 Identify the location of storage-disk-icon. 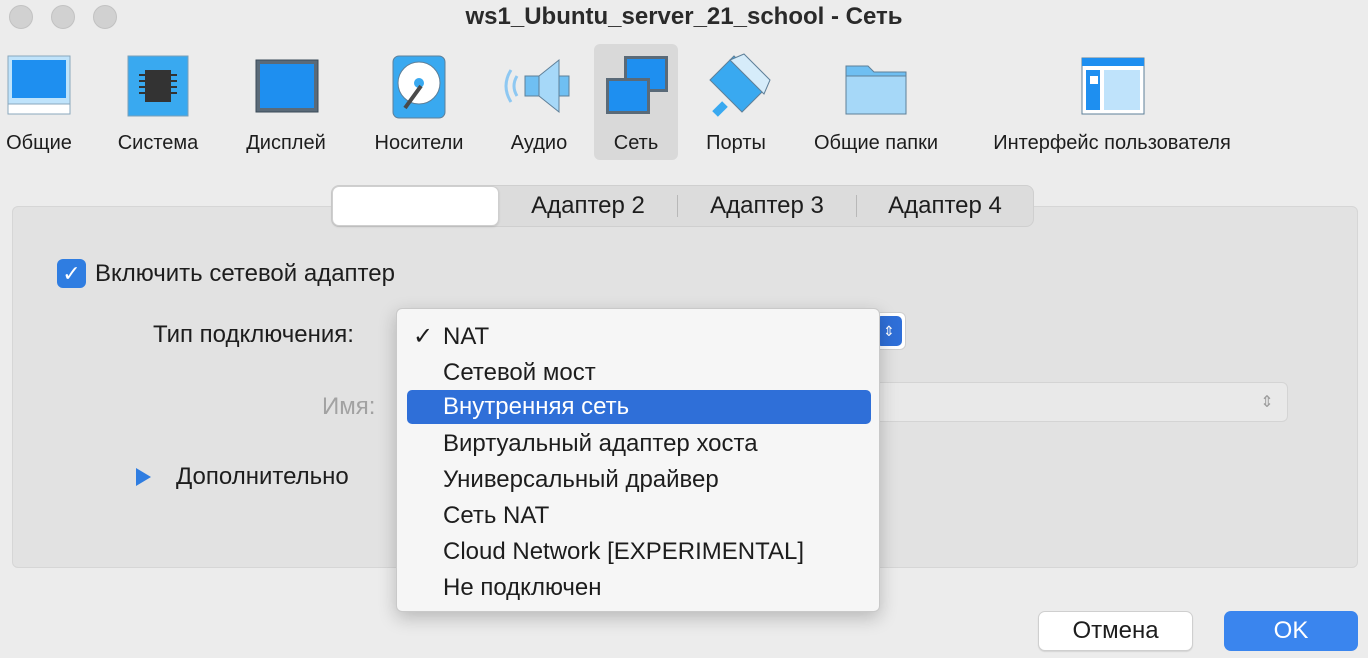
(419, 86).